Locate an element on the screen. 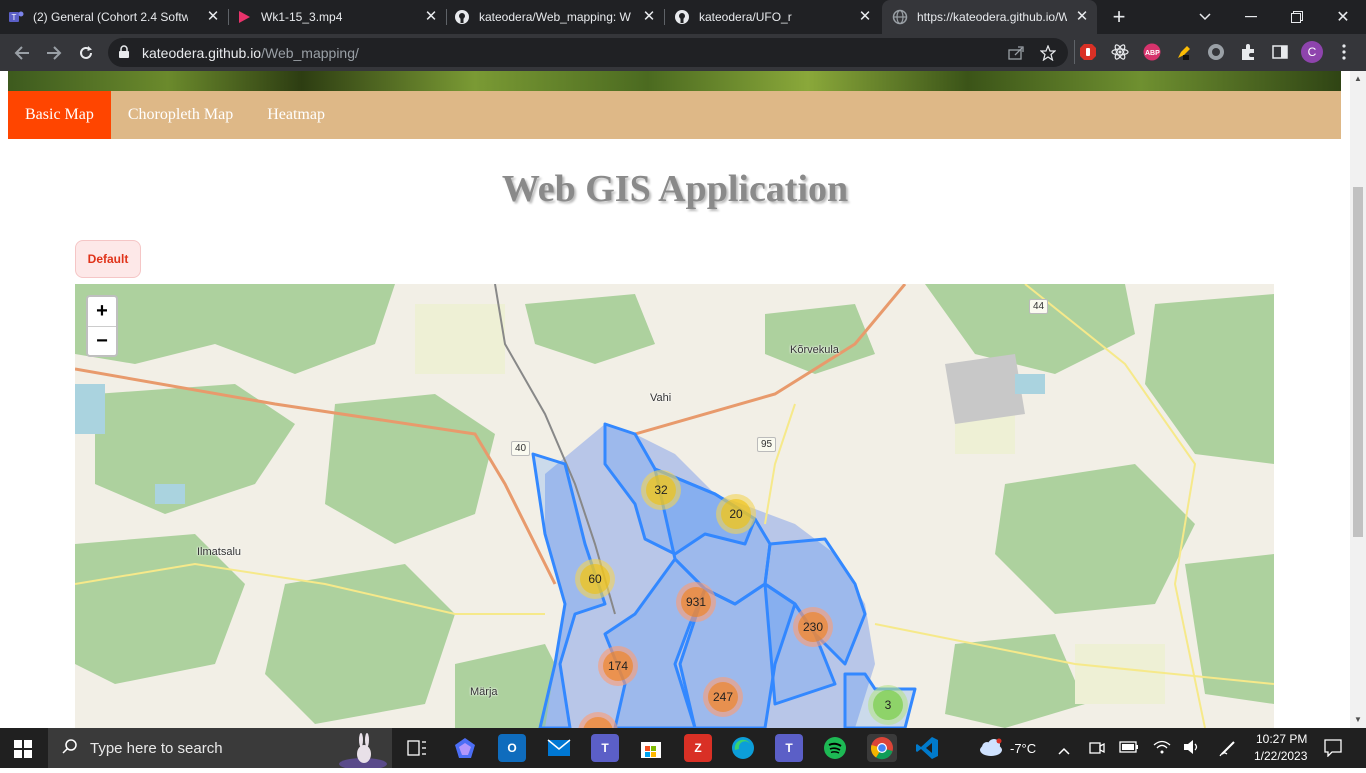 This screenshot has width=1366, height=773. wifi-icon is located at coordinates (1162, 749).